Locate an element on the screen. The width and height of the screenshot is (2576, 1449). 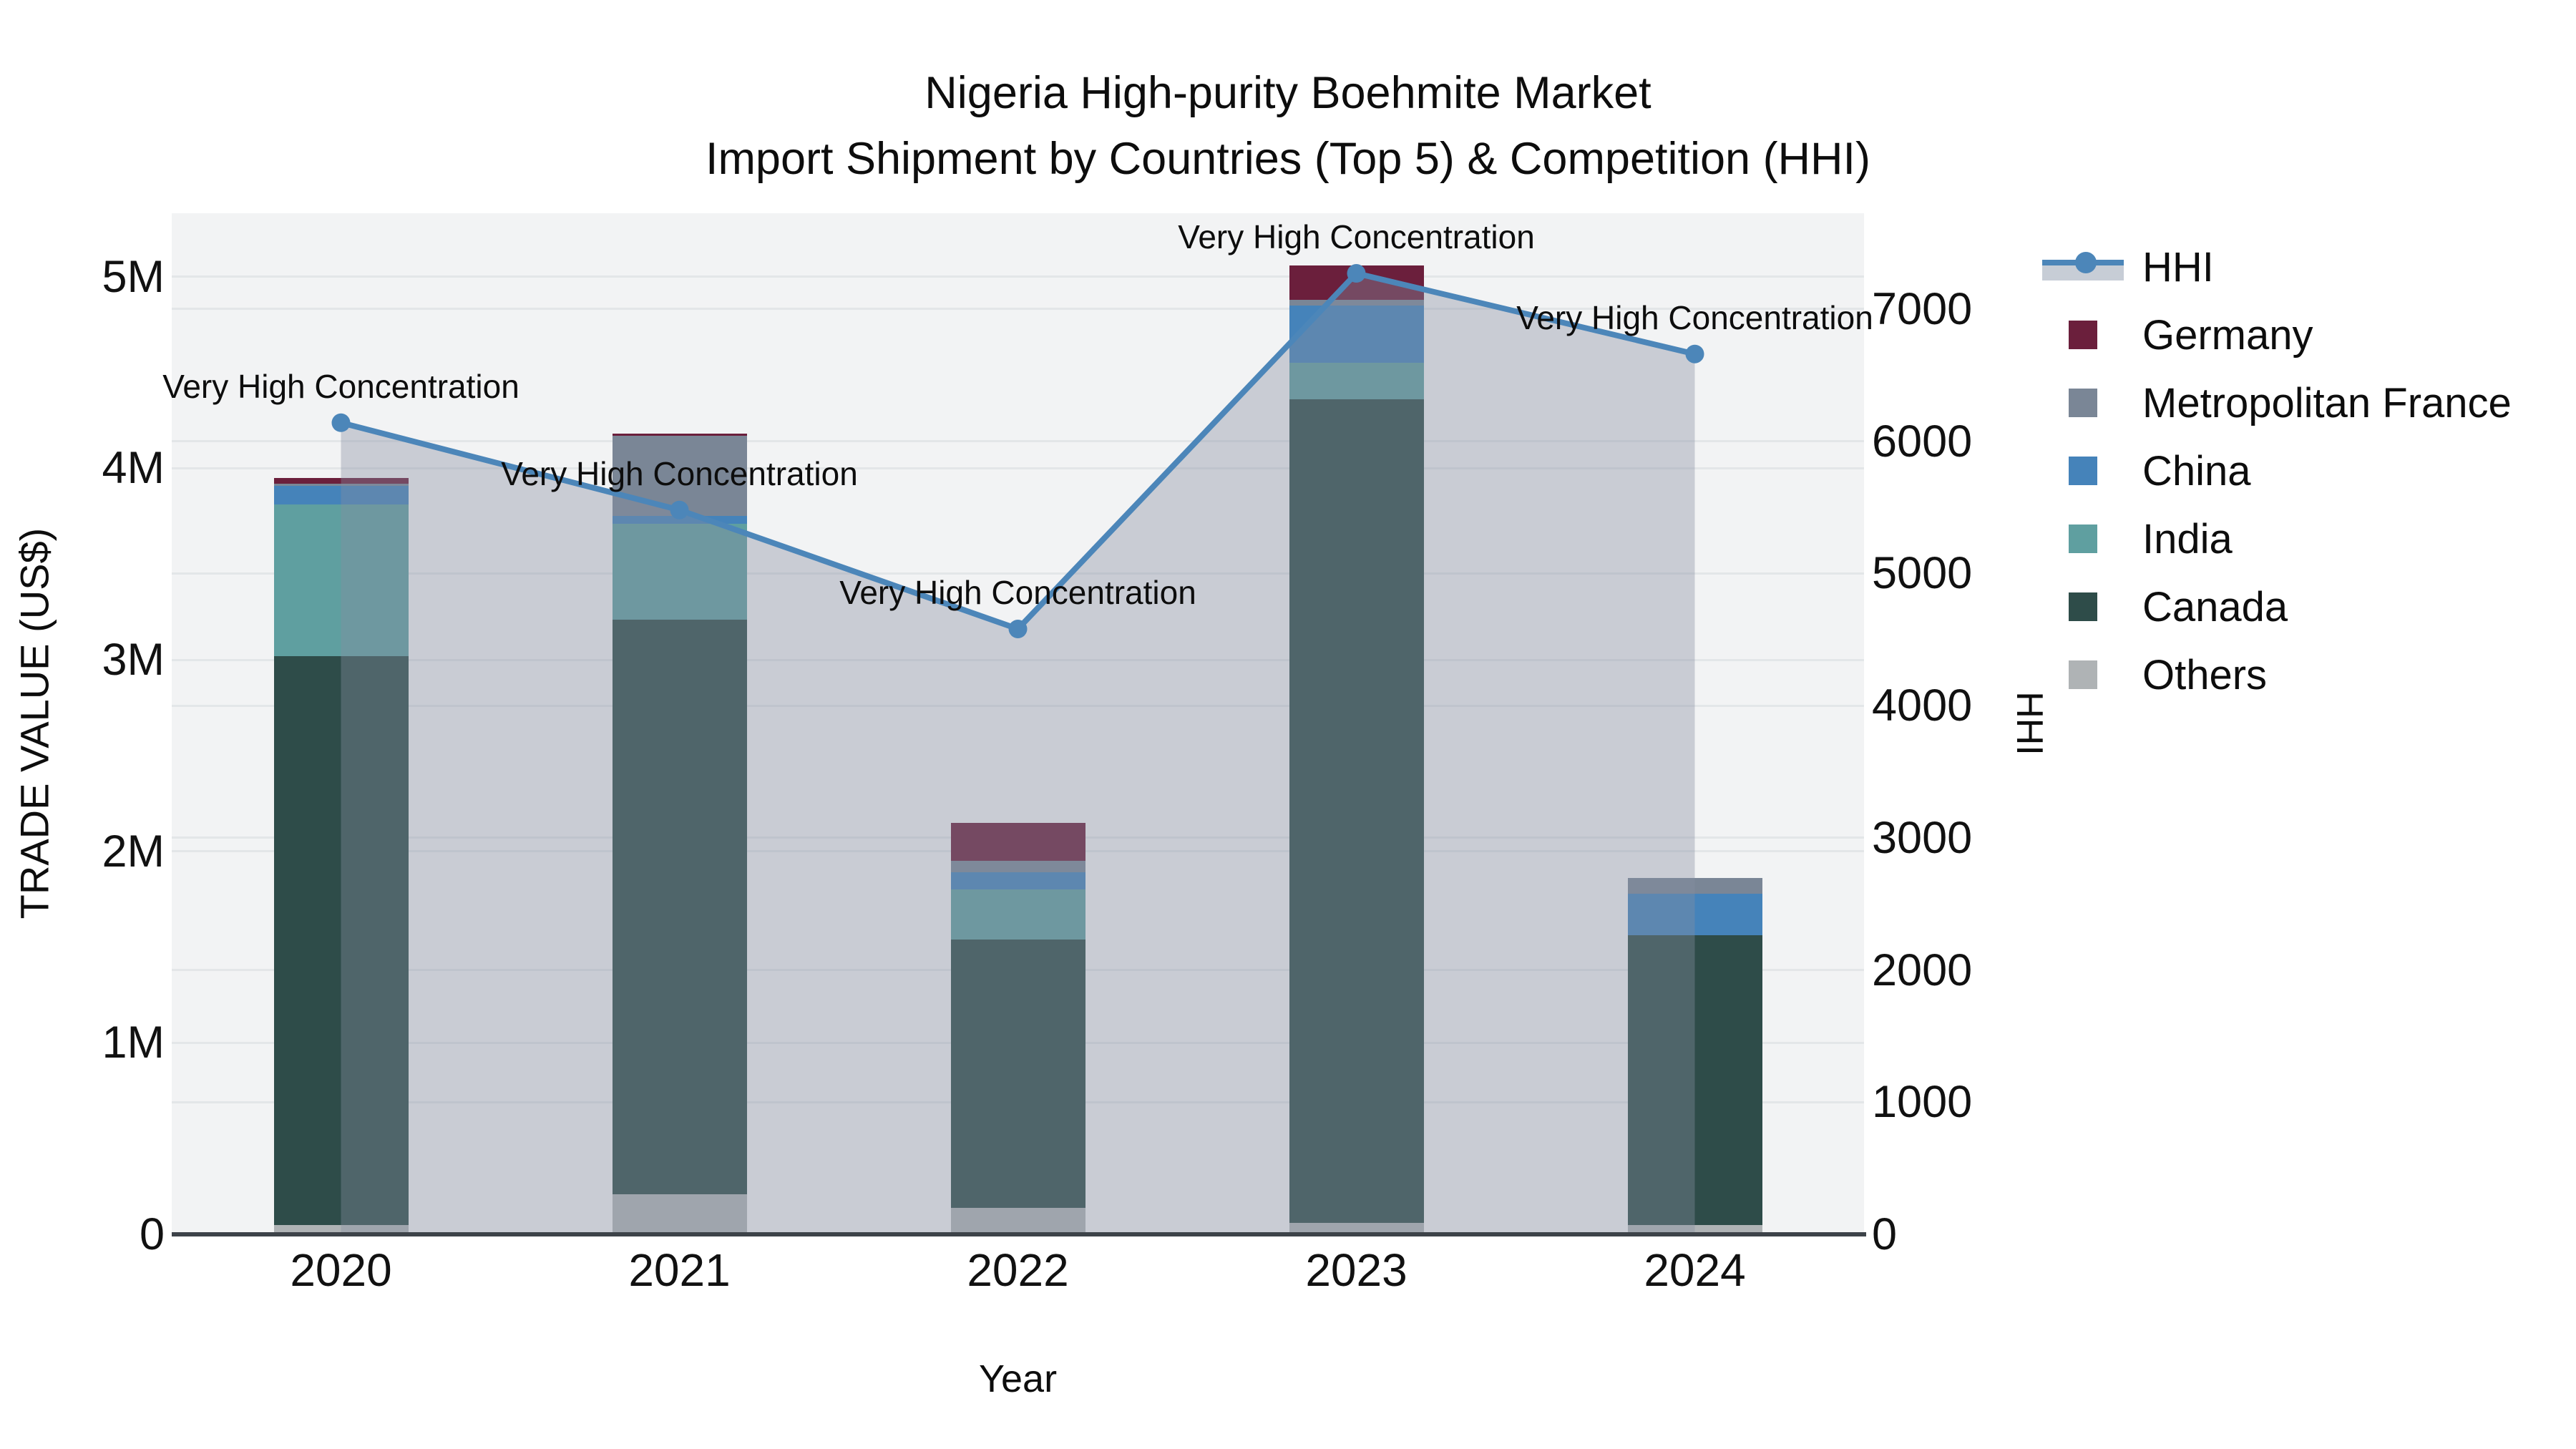
annotation-2024: Very High Concentration is located at coordinates (1694, 317).